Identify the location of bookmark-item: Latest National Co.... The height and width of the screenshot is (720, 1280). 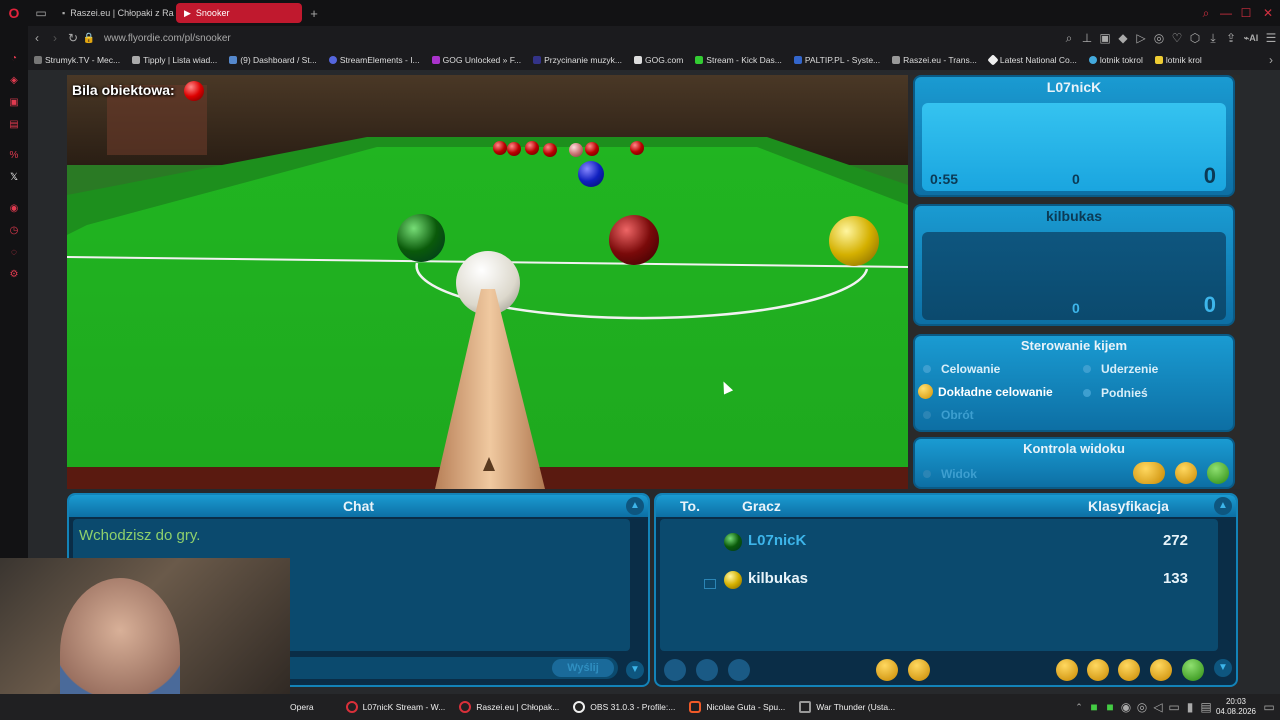
(1032, 60).